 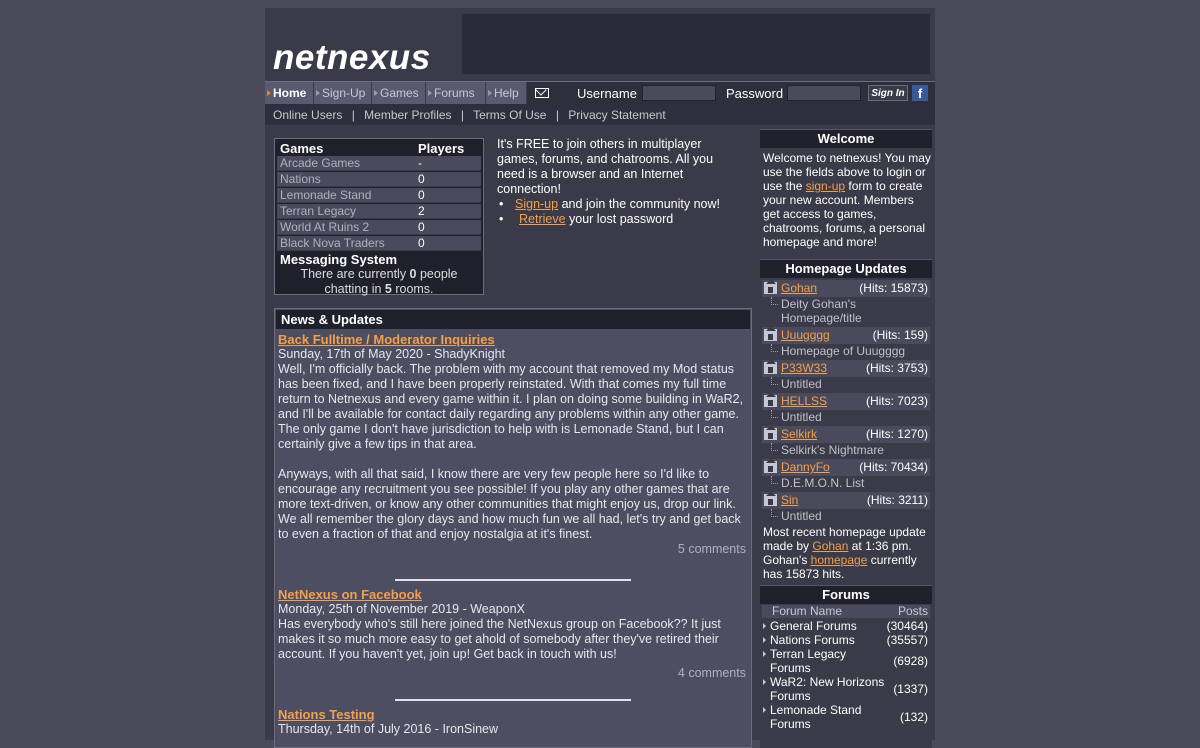 I want to click on forum-row: Lemonade Stand Forums (132), so click(x=846, y=717).